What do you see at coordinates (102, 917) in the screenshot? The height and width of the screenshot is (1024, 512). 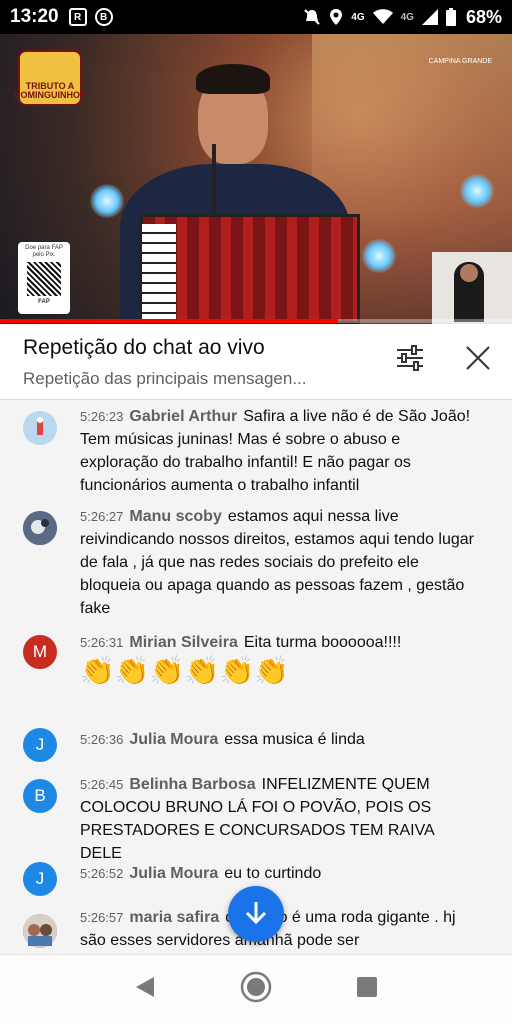 I see `message-timestamp: 5:26:57` at bounding box center [102, 917].